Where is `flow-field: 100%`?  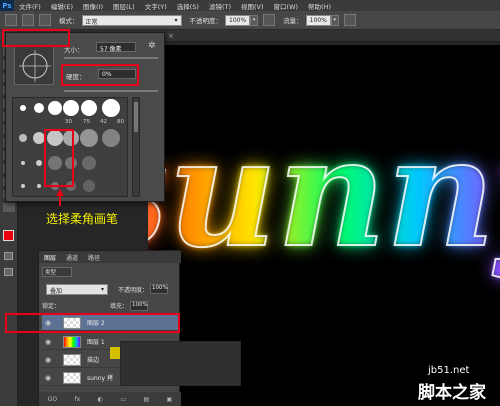 flow-field: 100% is located at coordinates (318, 20).